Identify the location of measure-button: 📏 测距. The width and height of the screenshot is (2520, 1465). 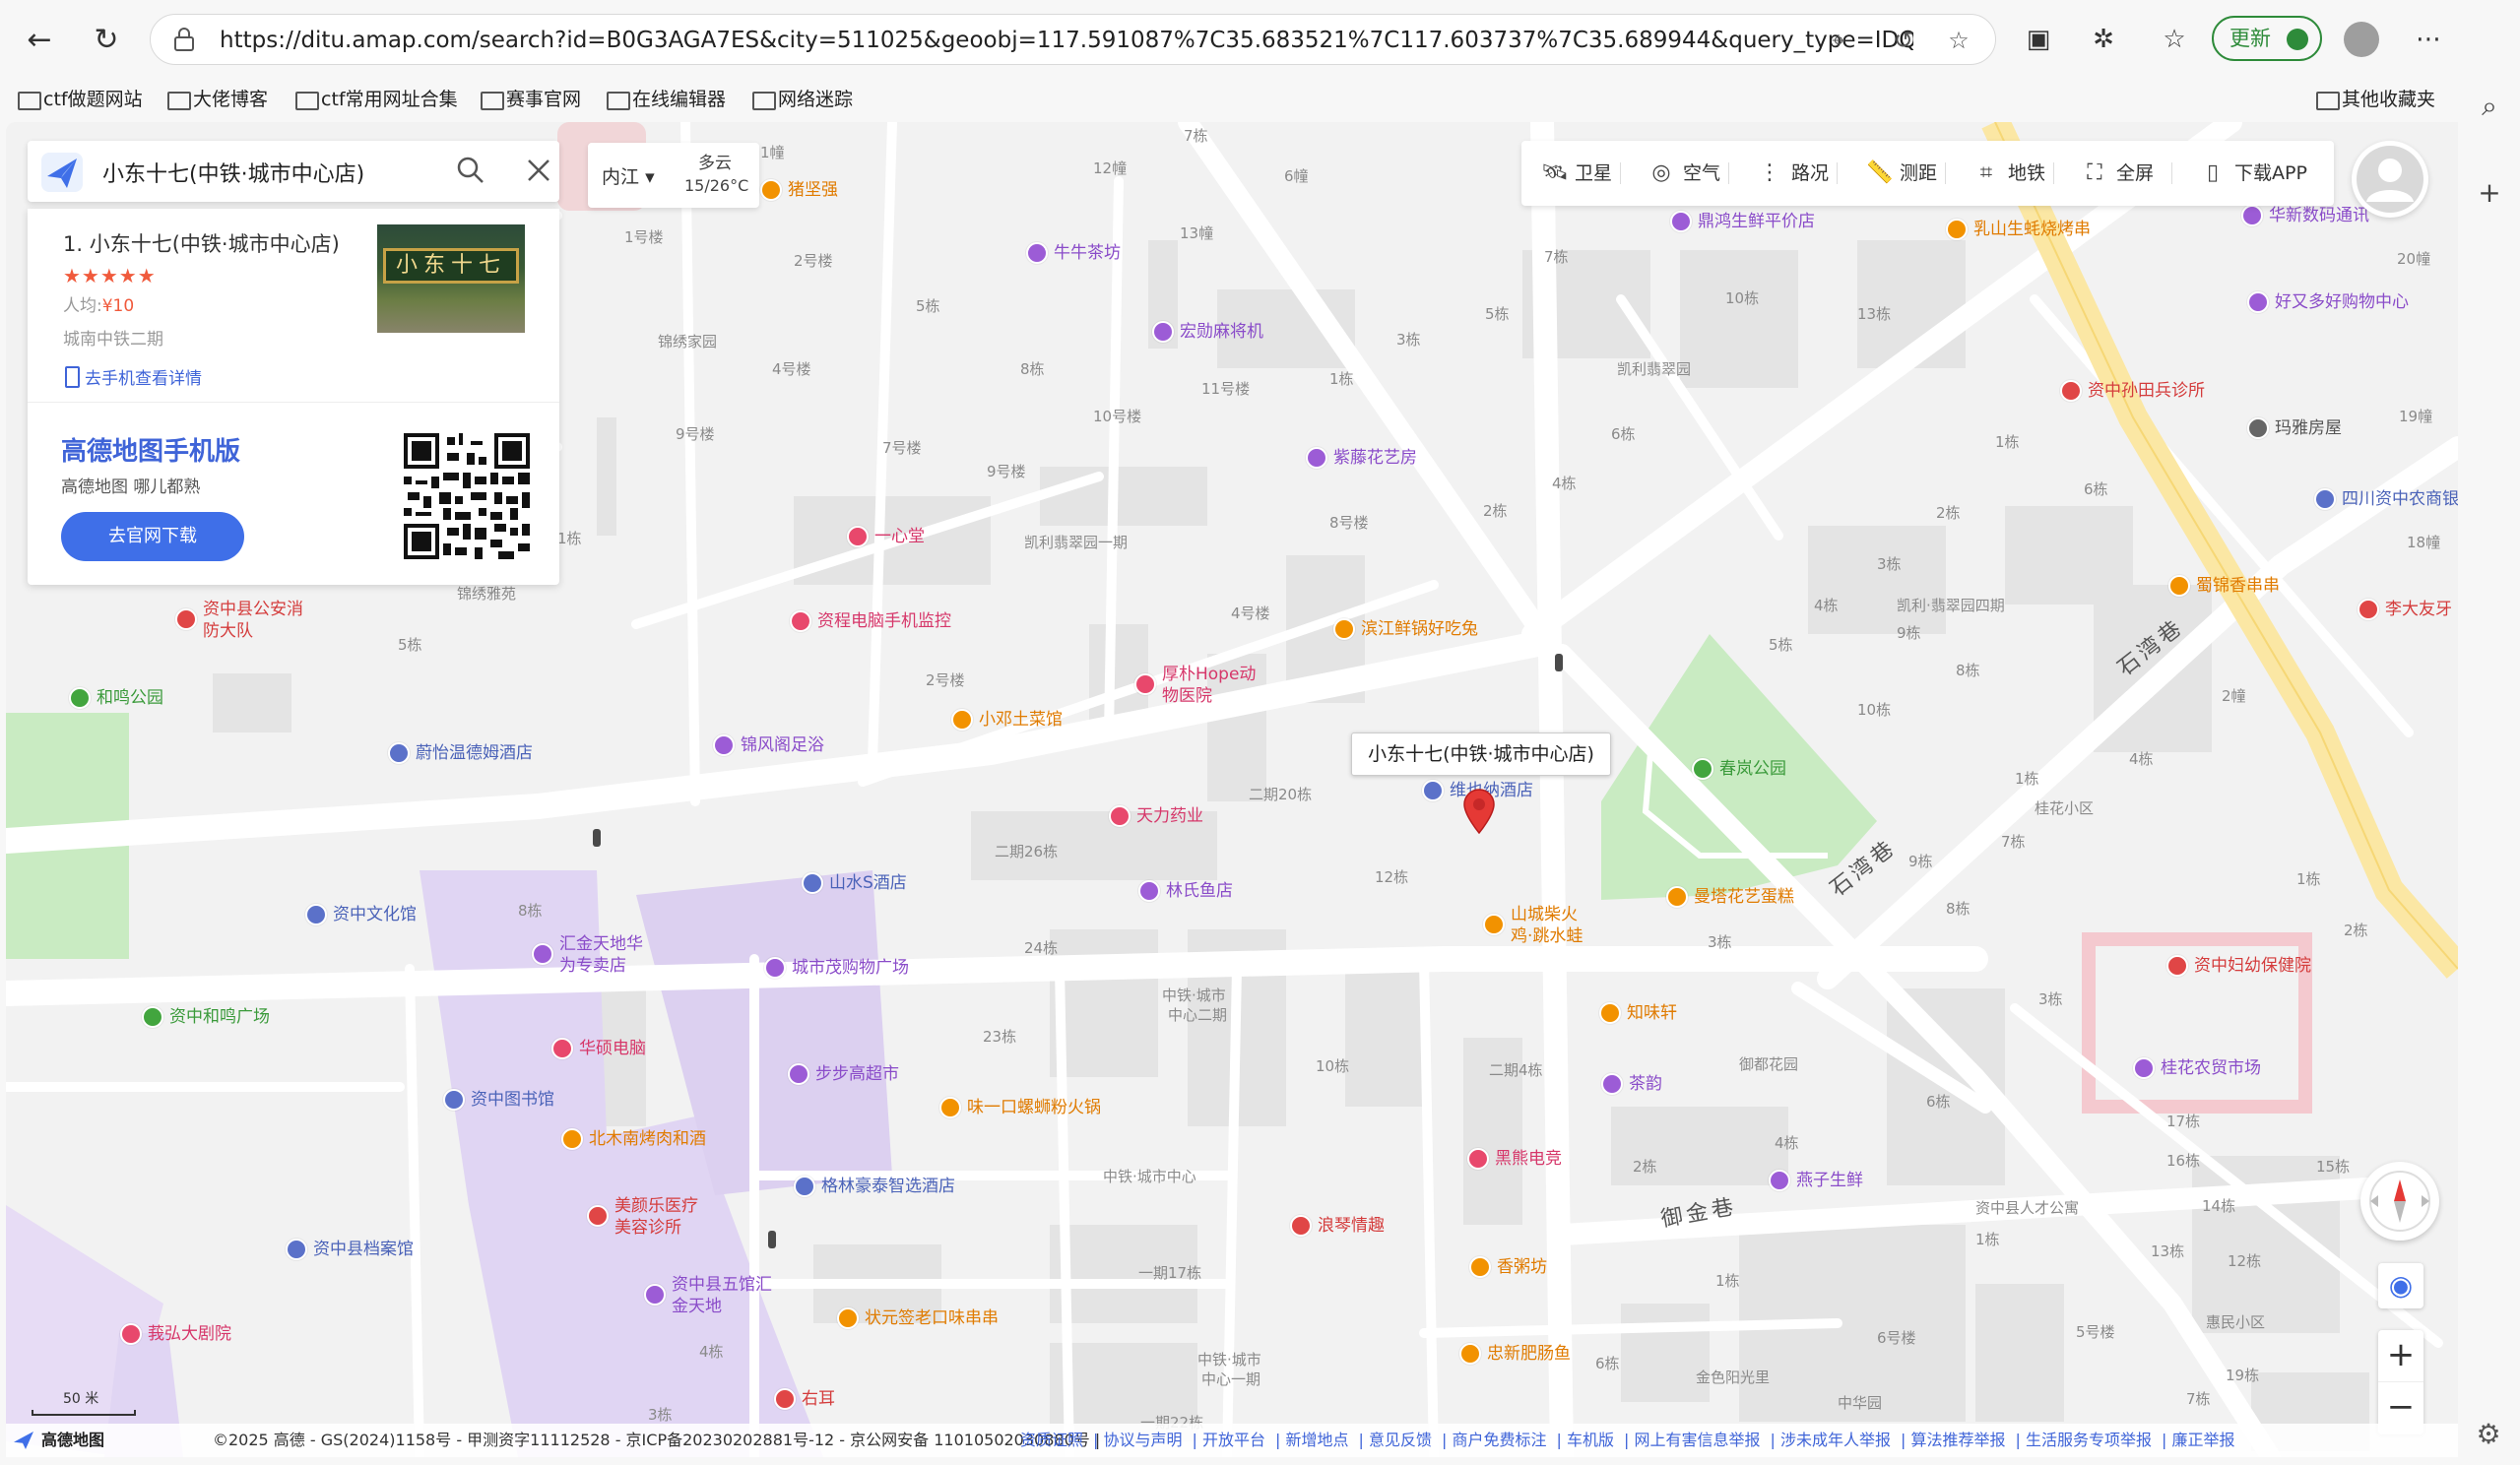
(1901, 173).